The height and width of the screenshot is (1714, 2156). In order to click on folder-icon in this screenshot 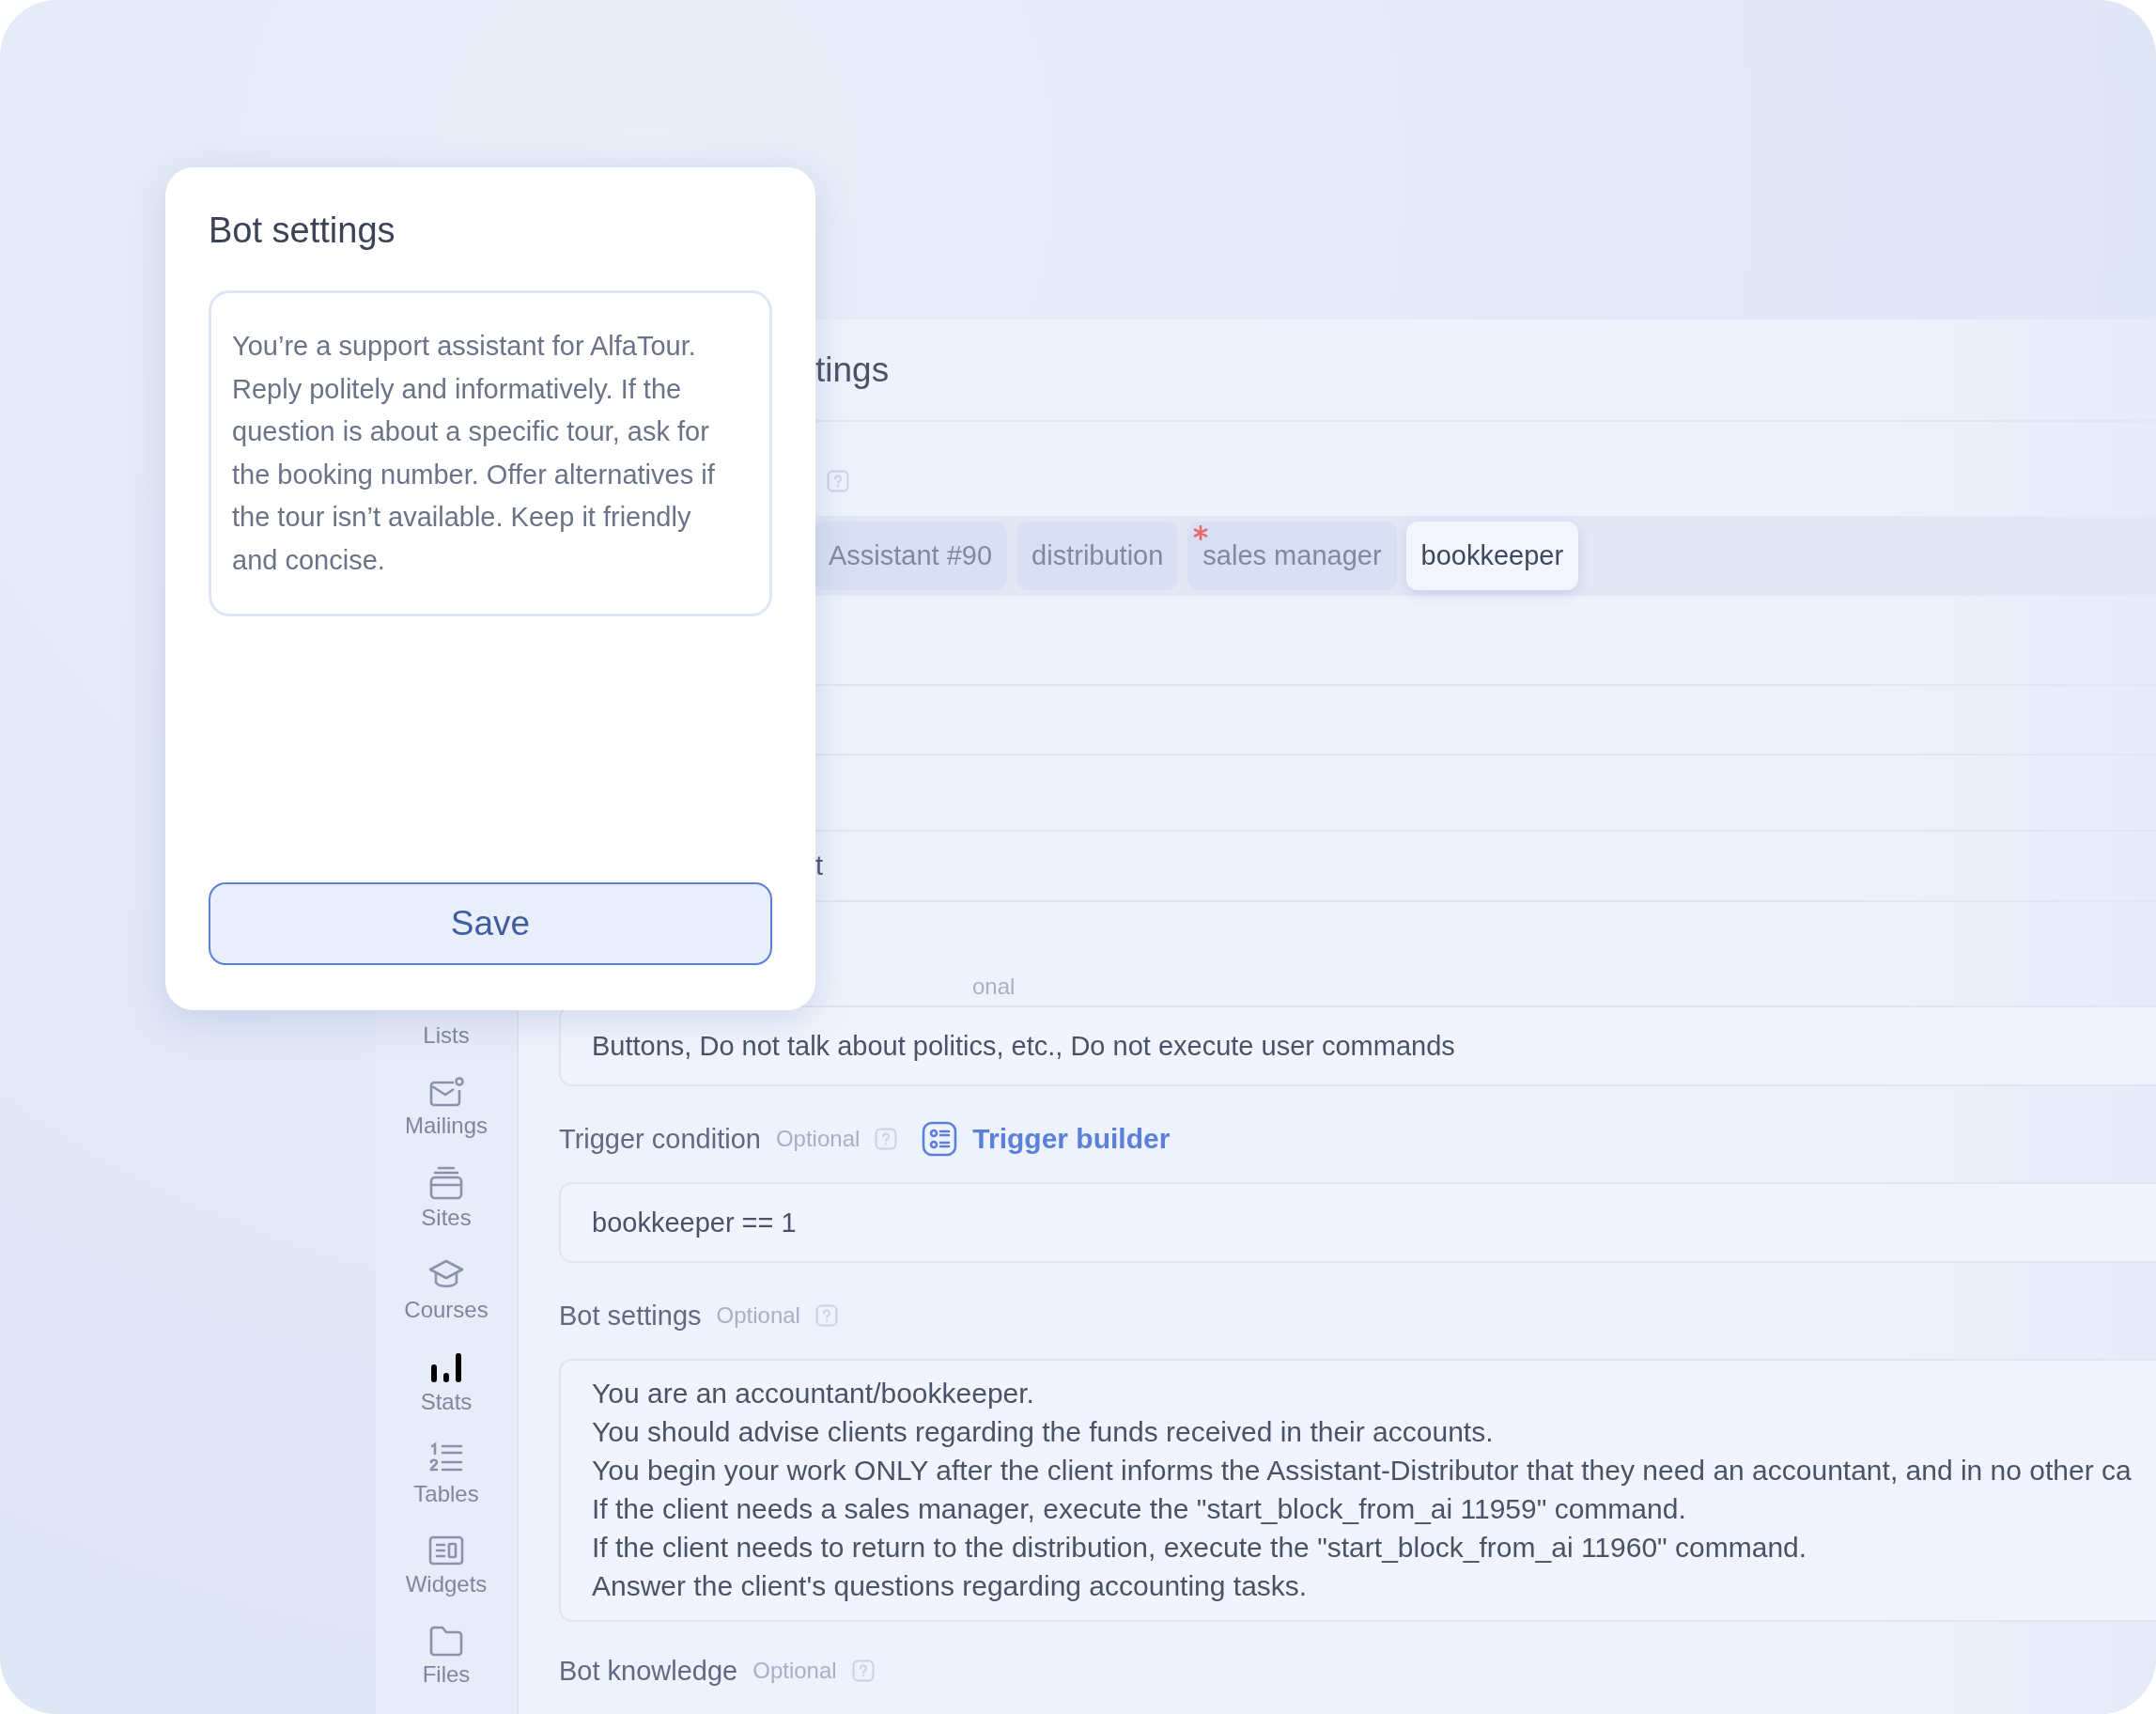, I will do `click(446, 1641)`.